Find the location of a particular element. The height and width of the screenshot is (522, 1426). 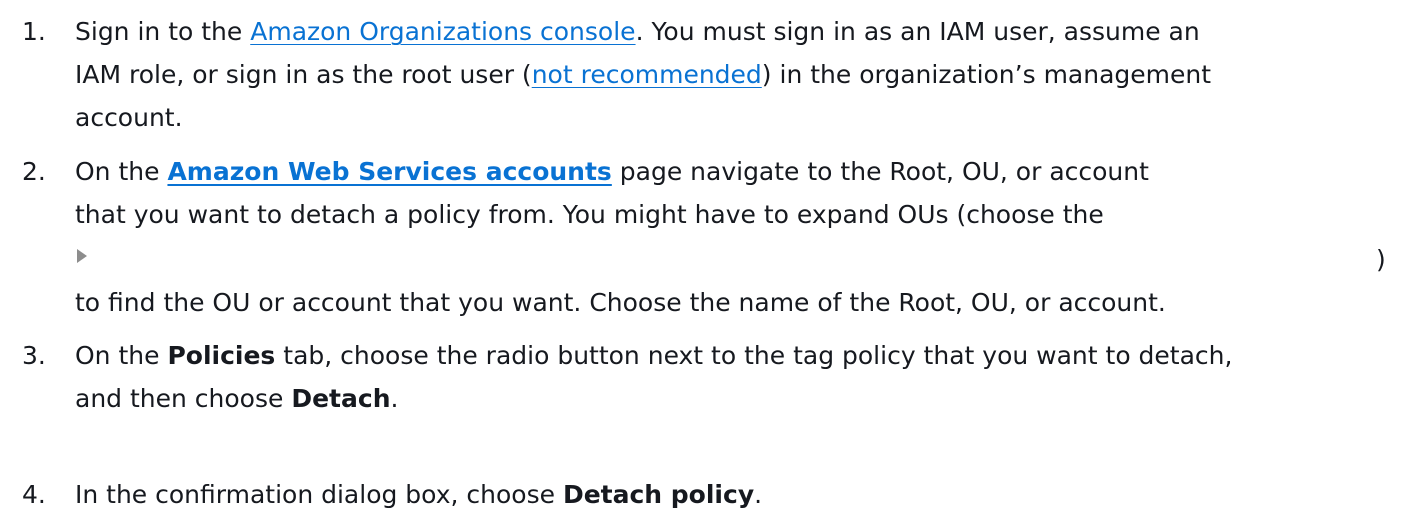

step-number: 2. is located at coordinates (34, 171).